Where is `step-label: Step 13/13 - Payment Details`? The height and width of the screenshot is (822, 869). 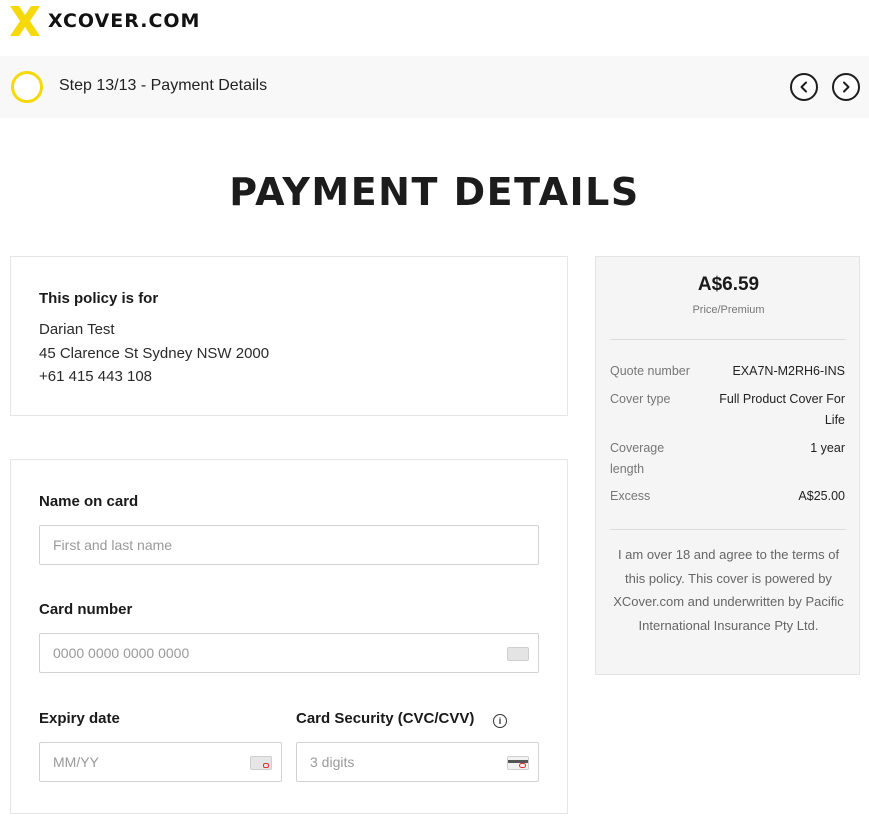 step-label: Step 13/13 - Payment Details is located at coordinates (163, 85).